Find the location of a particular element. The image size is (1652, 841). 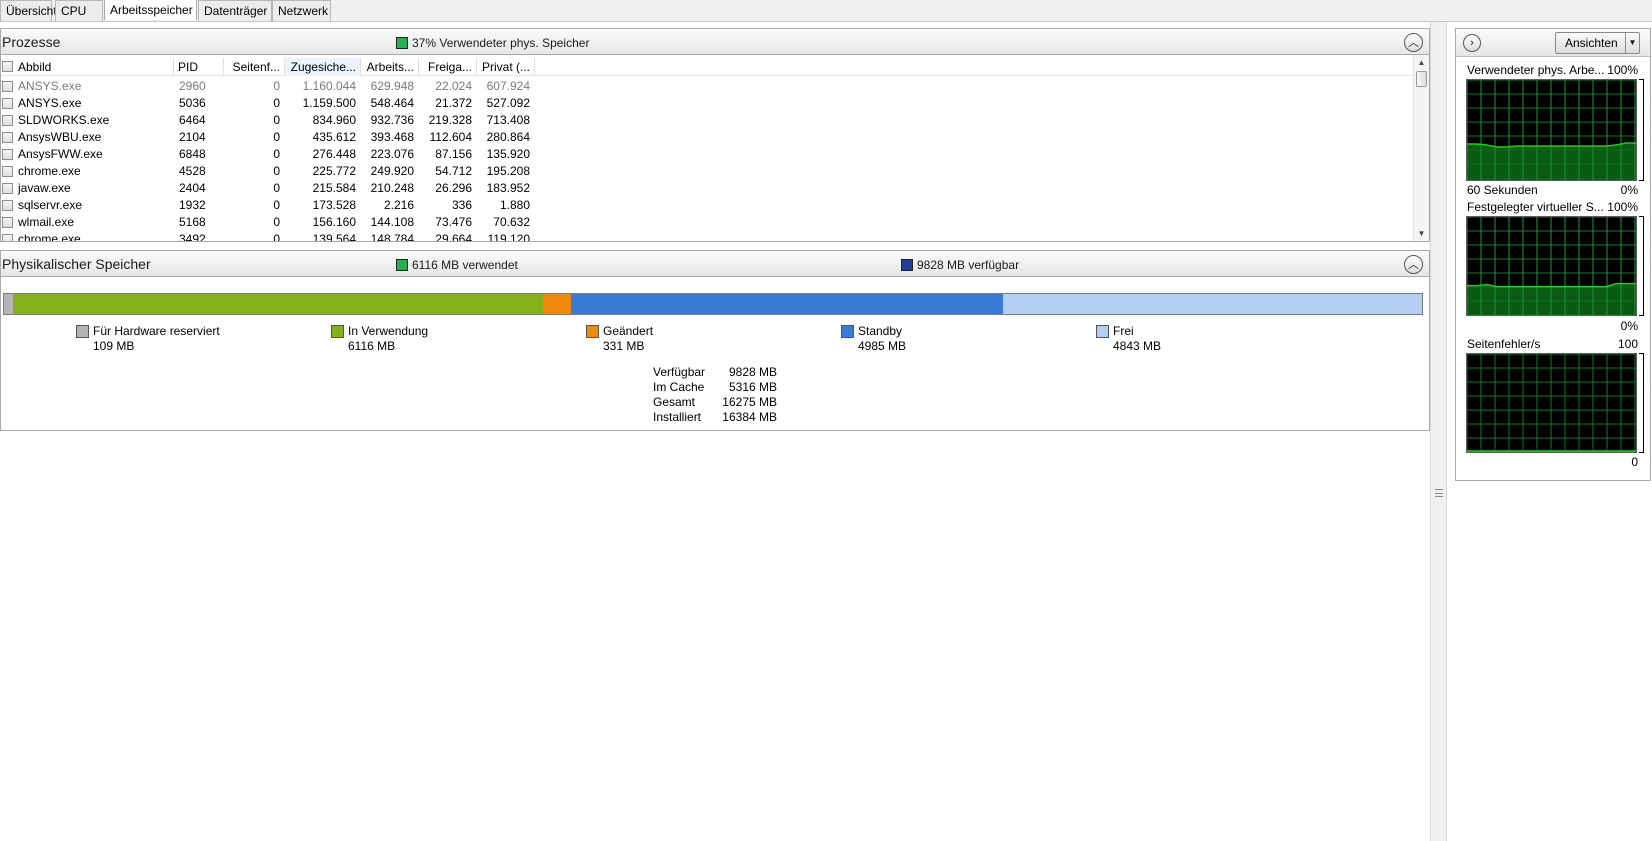

cell-working-set: 148.784 is located at coordinates (392, 237).